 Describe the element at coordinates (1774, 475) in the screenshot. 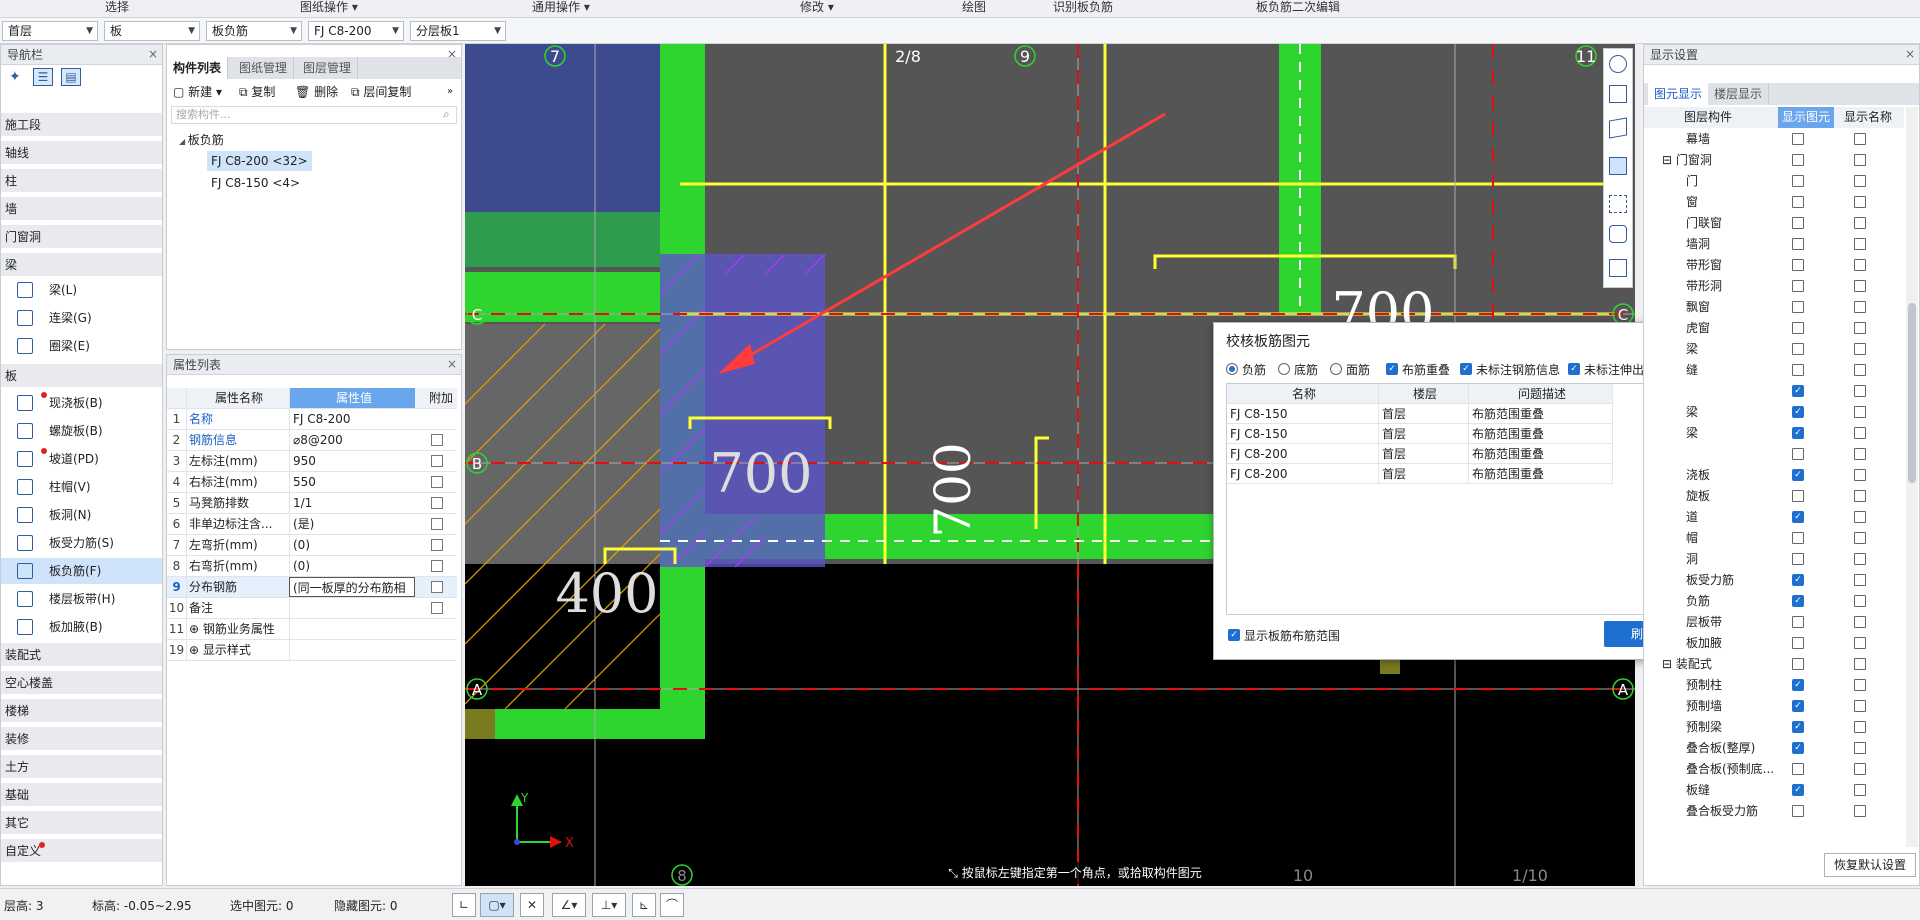

I see `display-row: 浇板 ✓` at that location.